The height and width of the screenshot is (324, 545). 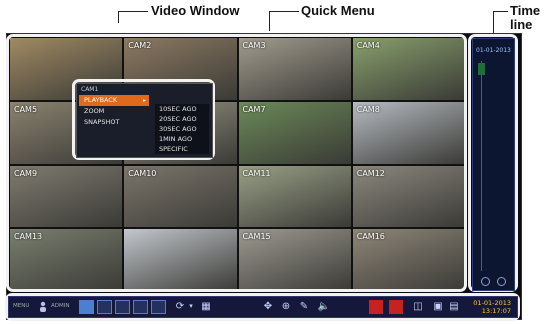 I want to click on callout-timeline: Time line, so click(x=525, y=17).